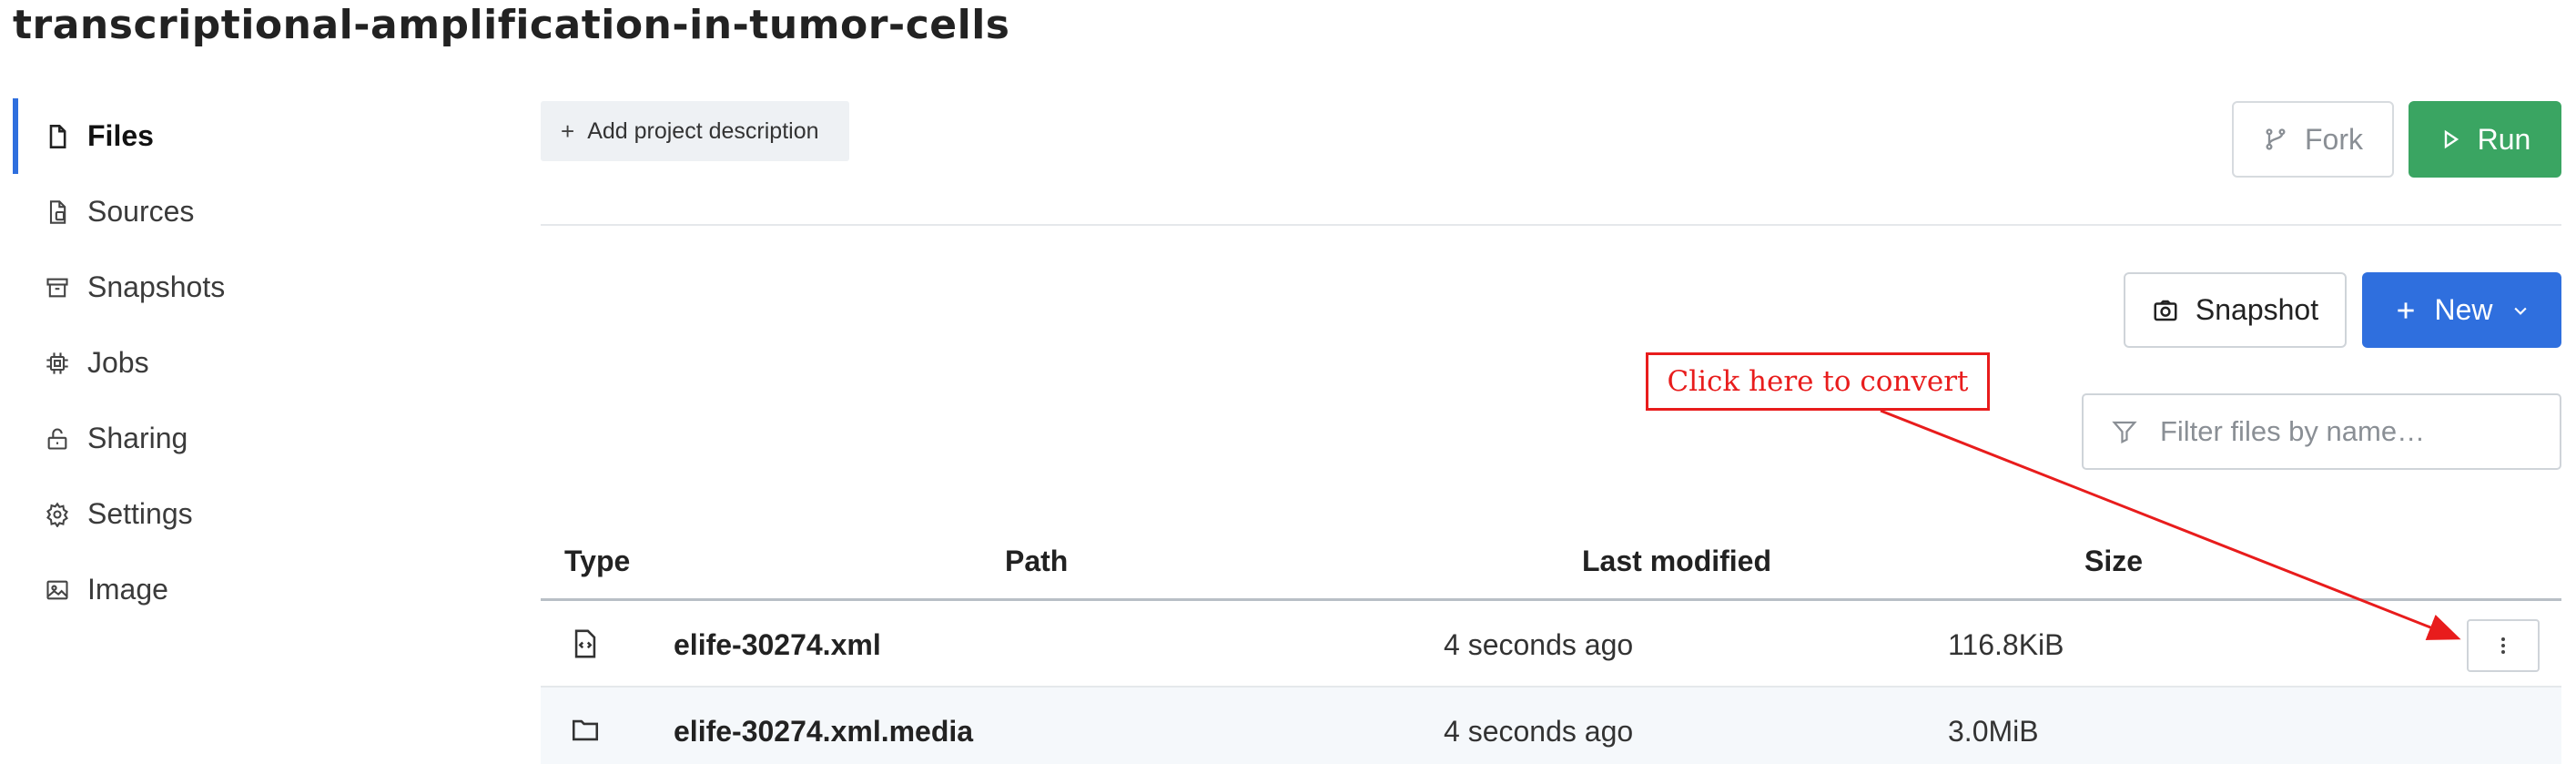  I want to click on archive-icon, so click(57, 287).